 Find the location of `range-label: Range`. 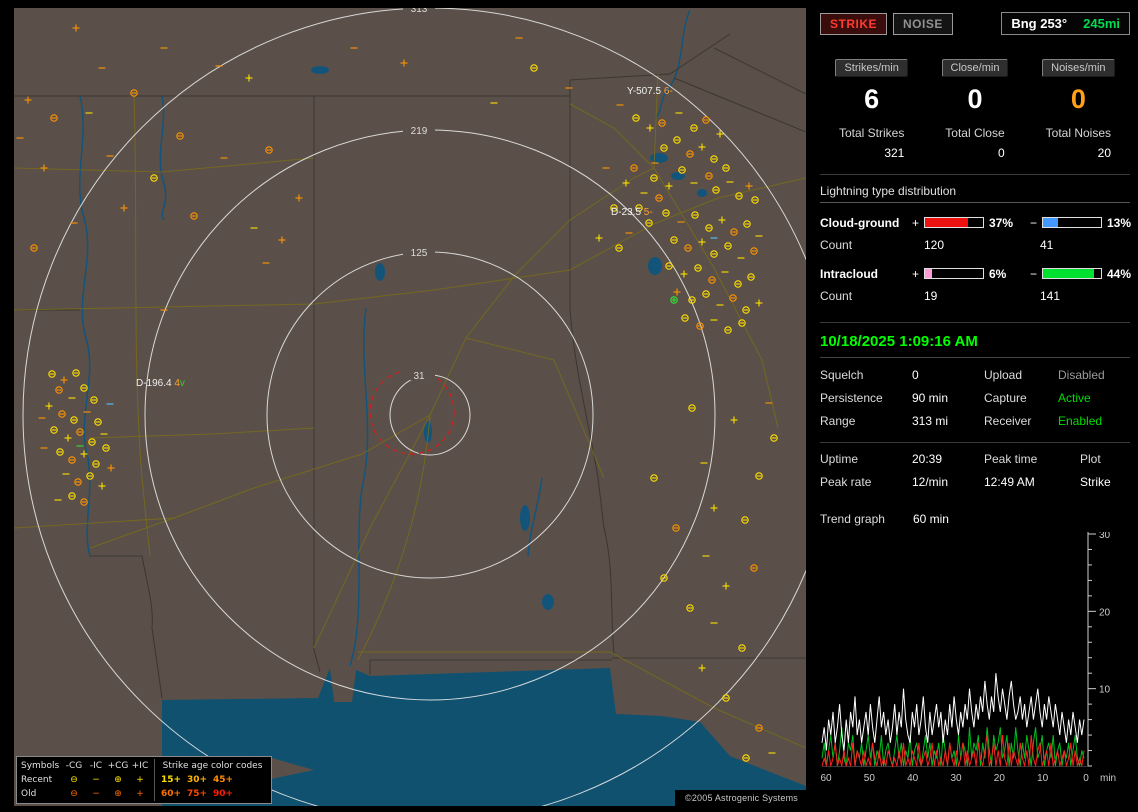

range-label: Range is located at coordinates (838, 421).